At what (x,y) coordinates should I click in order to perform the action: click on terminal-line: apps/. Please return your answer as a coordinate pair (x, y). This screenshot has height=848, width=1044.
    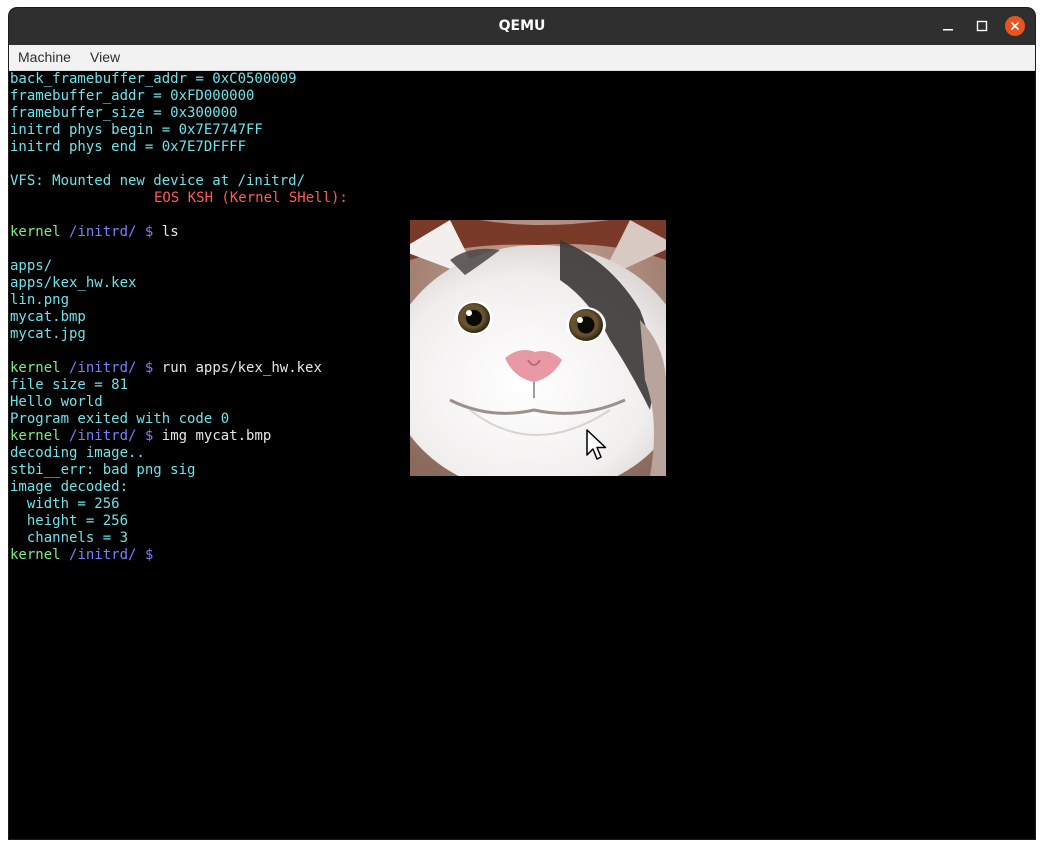
    Looking at the image, I should click on (31, 266).